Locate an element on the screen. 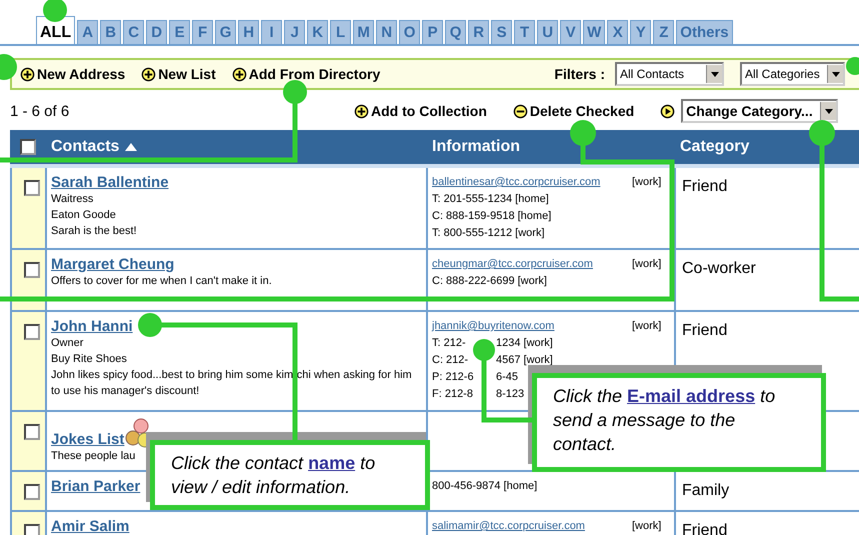 This screenshot has height=535, width=859. filters-label: Filters : is located at coordinates (579, 74).